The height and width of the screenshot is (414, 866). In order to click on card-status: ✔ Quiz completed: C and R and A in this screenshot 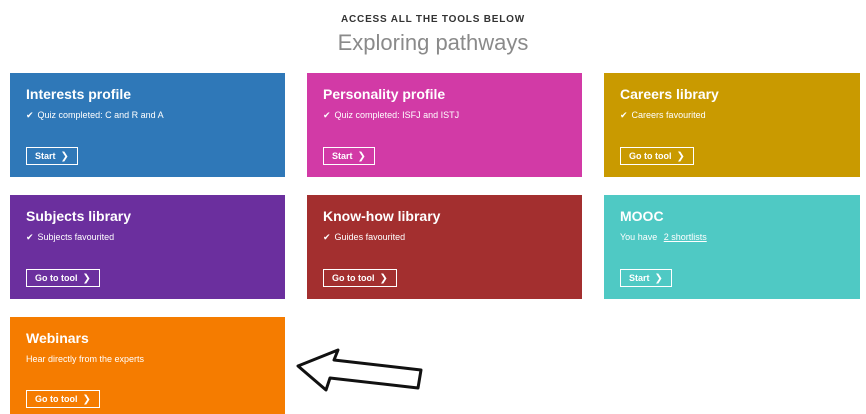, I will do `click(147, 115)`.